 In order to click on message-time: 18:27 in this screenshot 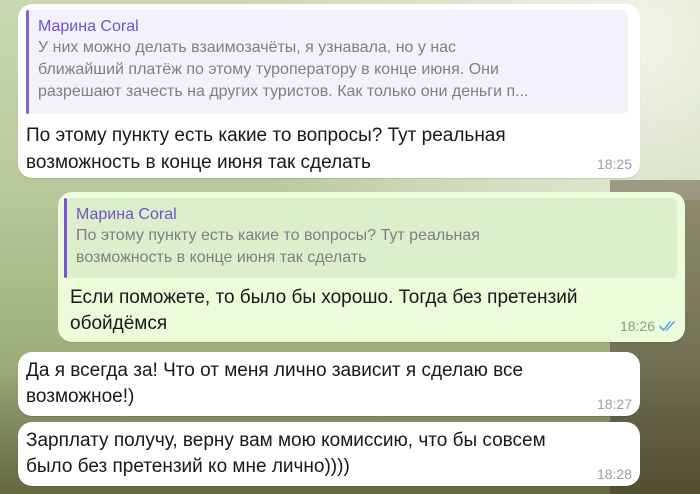, I will do `click(614, 404)`.